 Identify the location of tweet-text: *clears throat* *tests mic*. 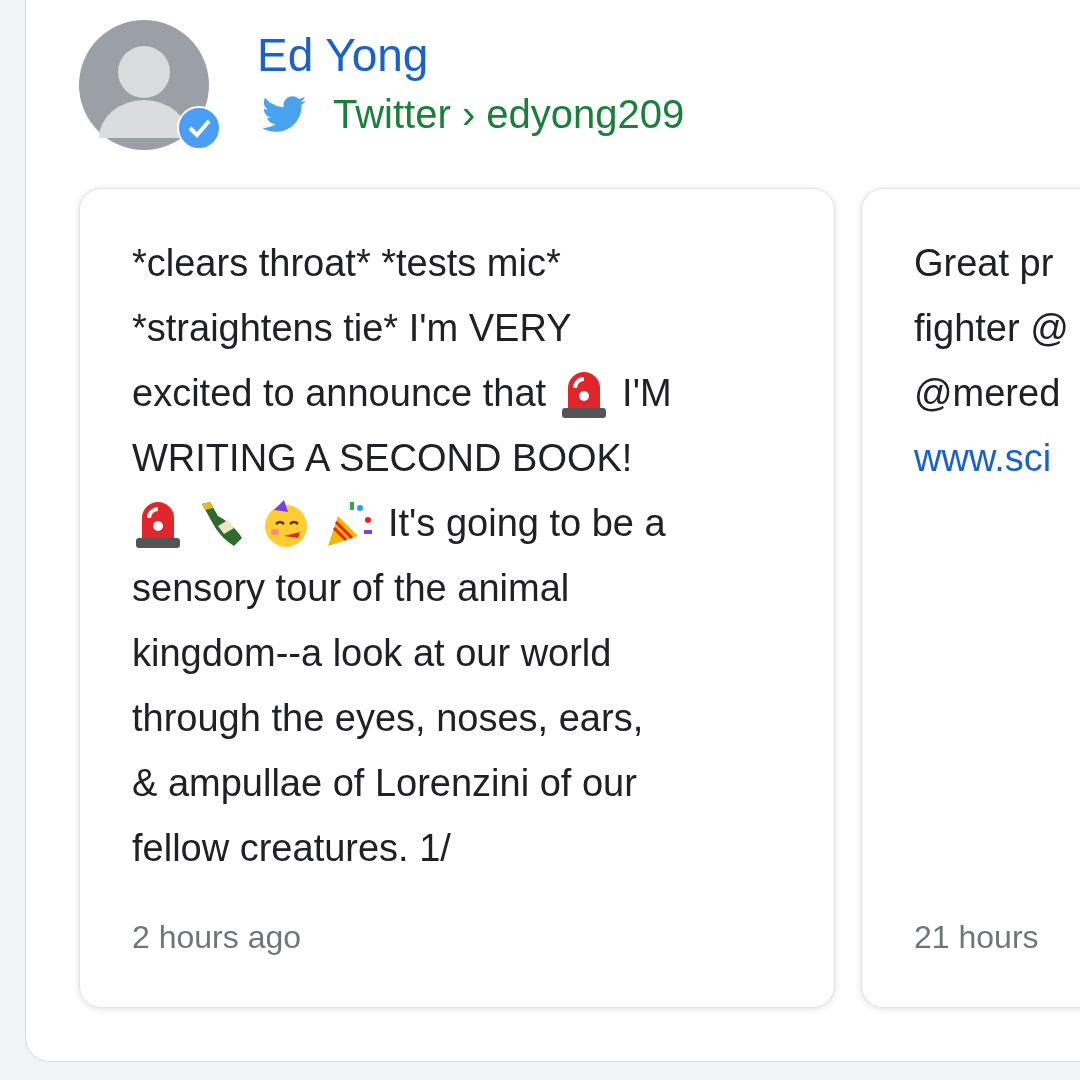
(346, 263).